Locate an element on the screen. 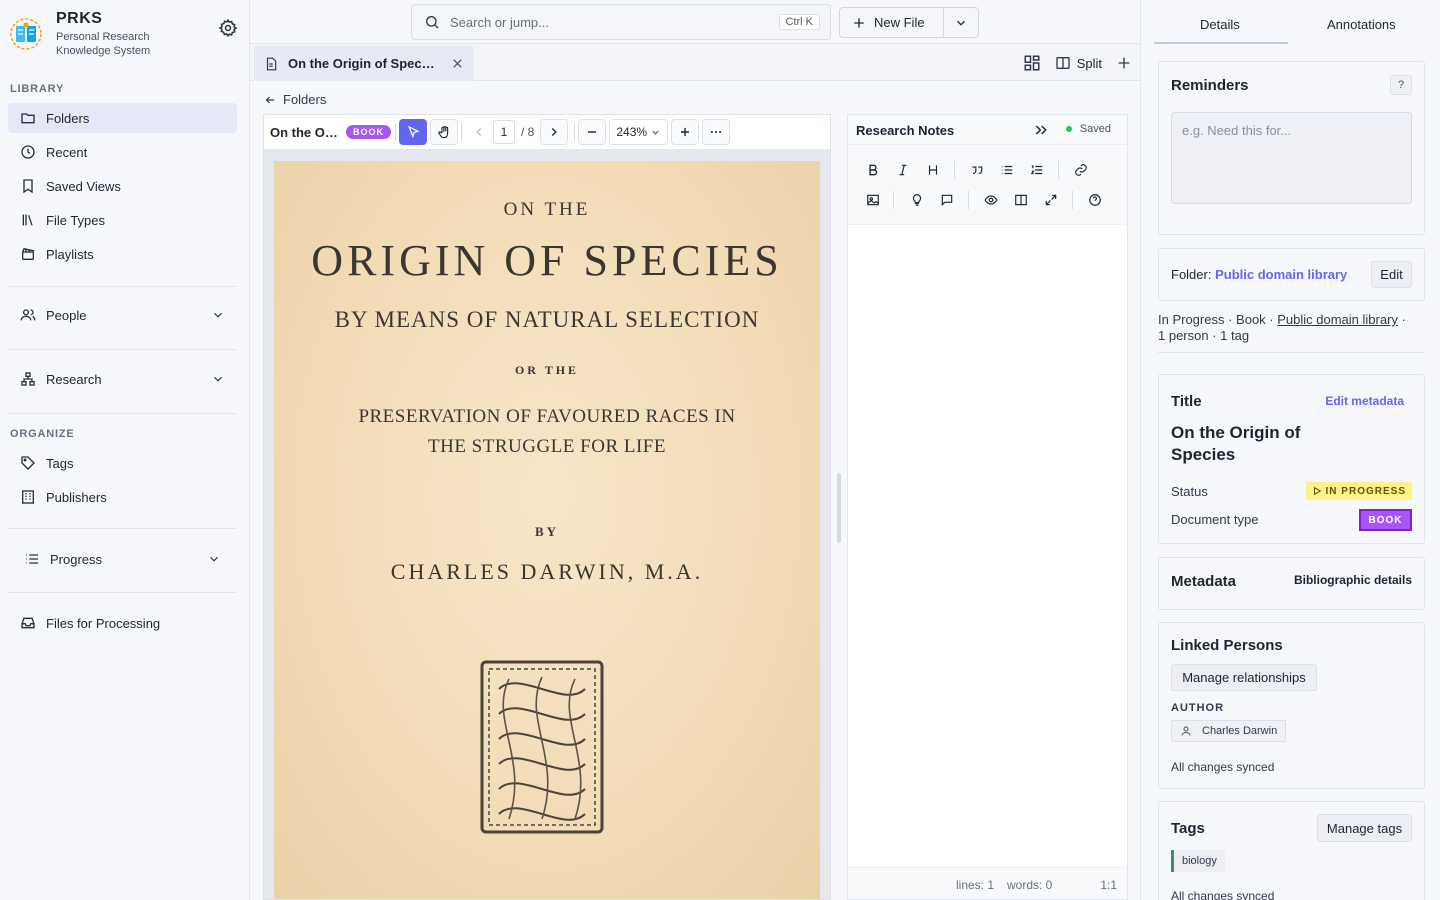 The image size is (1440, 900). sidebar-item-saved-views: Saved Views is located at coordinates (122, 186).